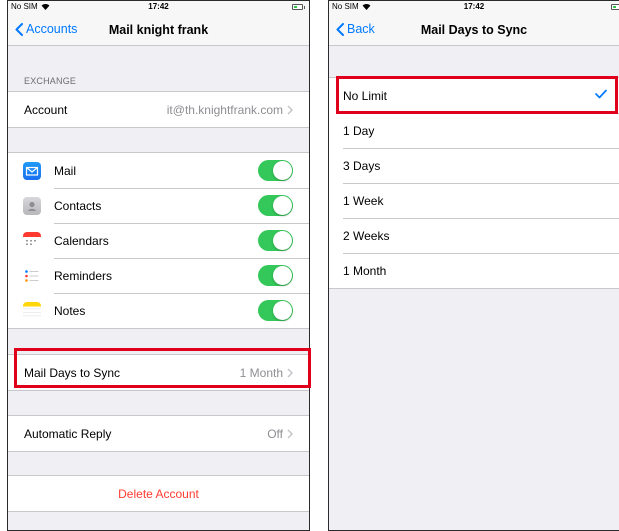 The image size is (619, 531). I want to click on automatic-reply-label: Automatic Reply, so click(68, 433).